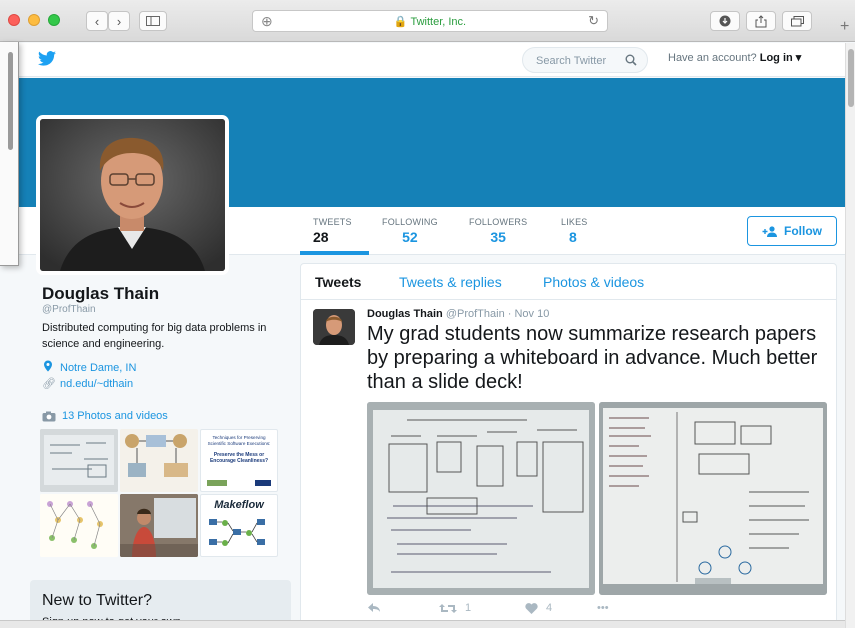  What do you see at coordinates (712, 58) in the screenshot?
I see `account-prompt-text: Have an account?` at bounding box center [712, 58].